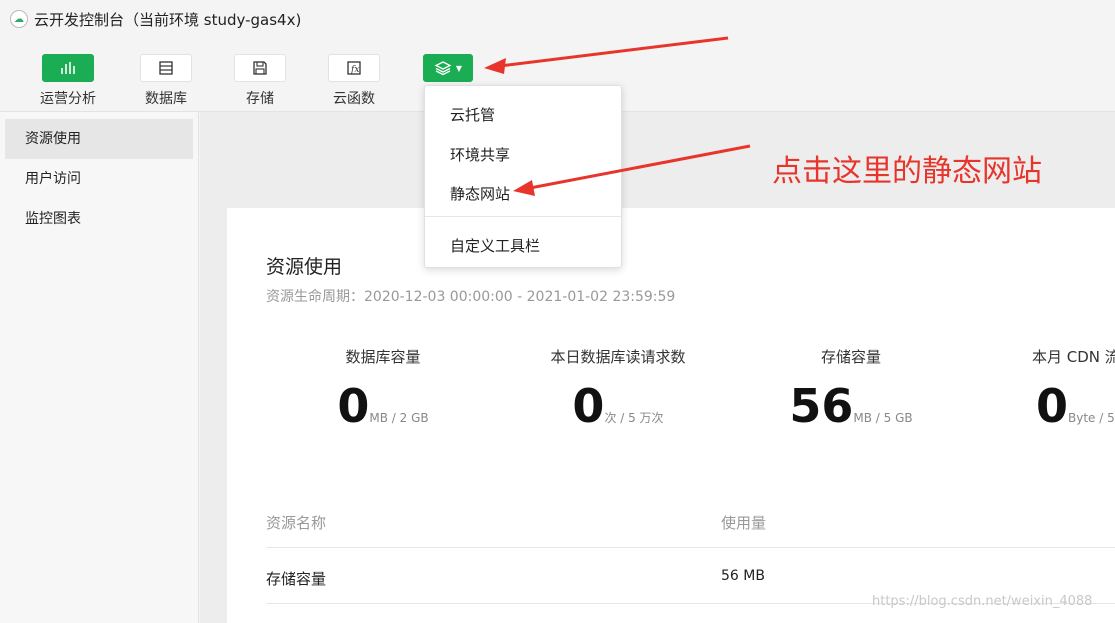 Image resolution: width=1115 pixels, height=623 pixels. I want to click on toolbar-item-storage: 存储, so click(260, 81).